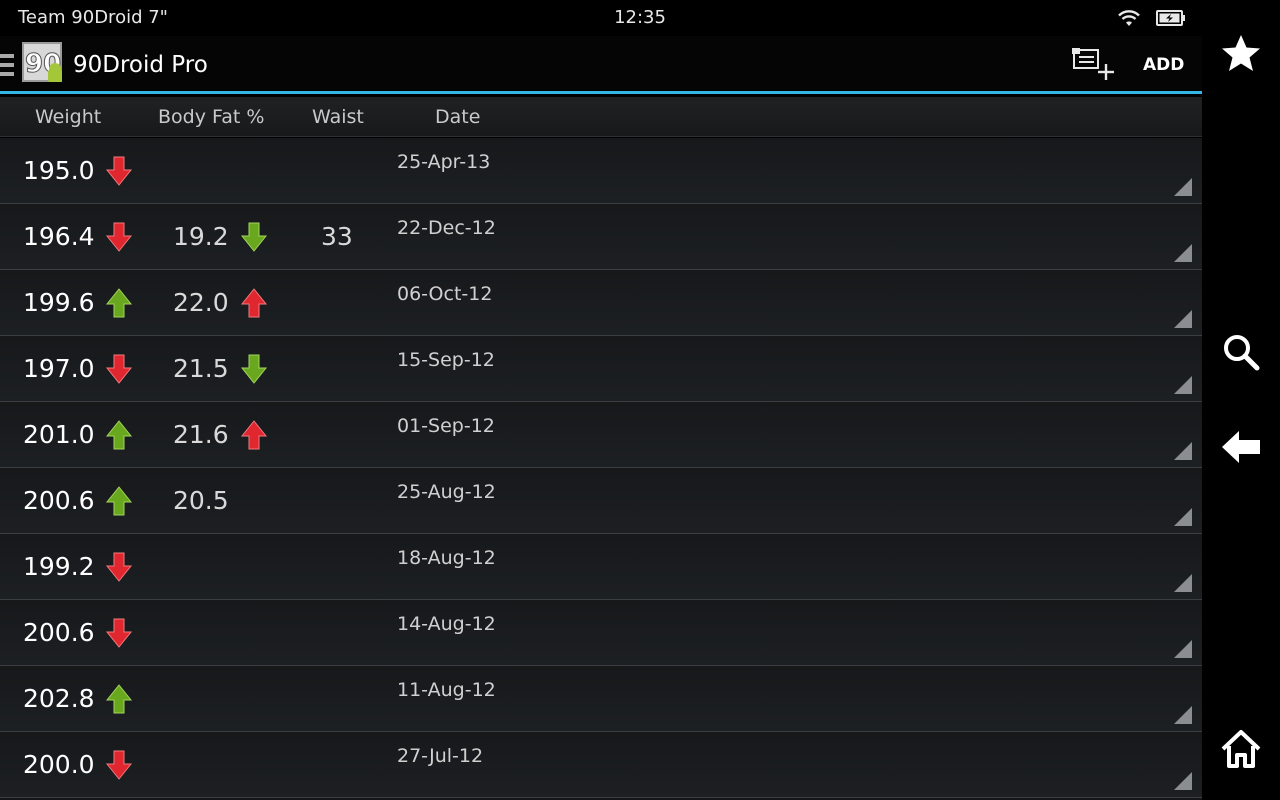 This screenshot has height=800, width=1280. What do you see at coordinates (601, 501) in the screenshot?
I see `list-item: 200.6 20.5 25-Aug-12` at bounding box center [601, 501].